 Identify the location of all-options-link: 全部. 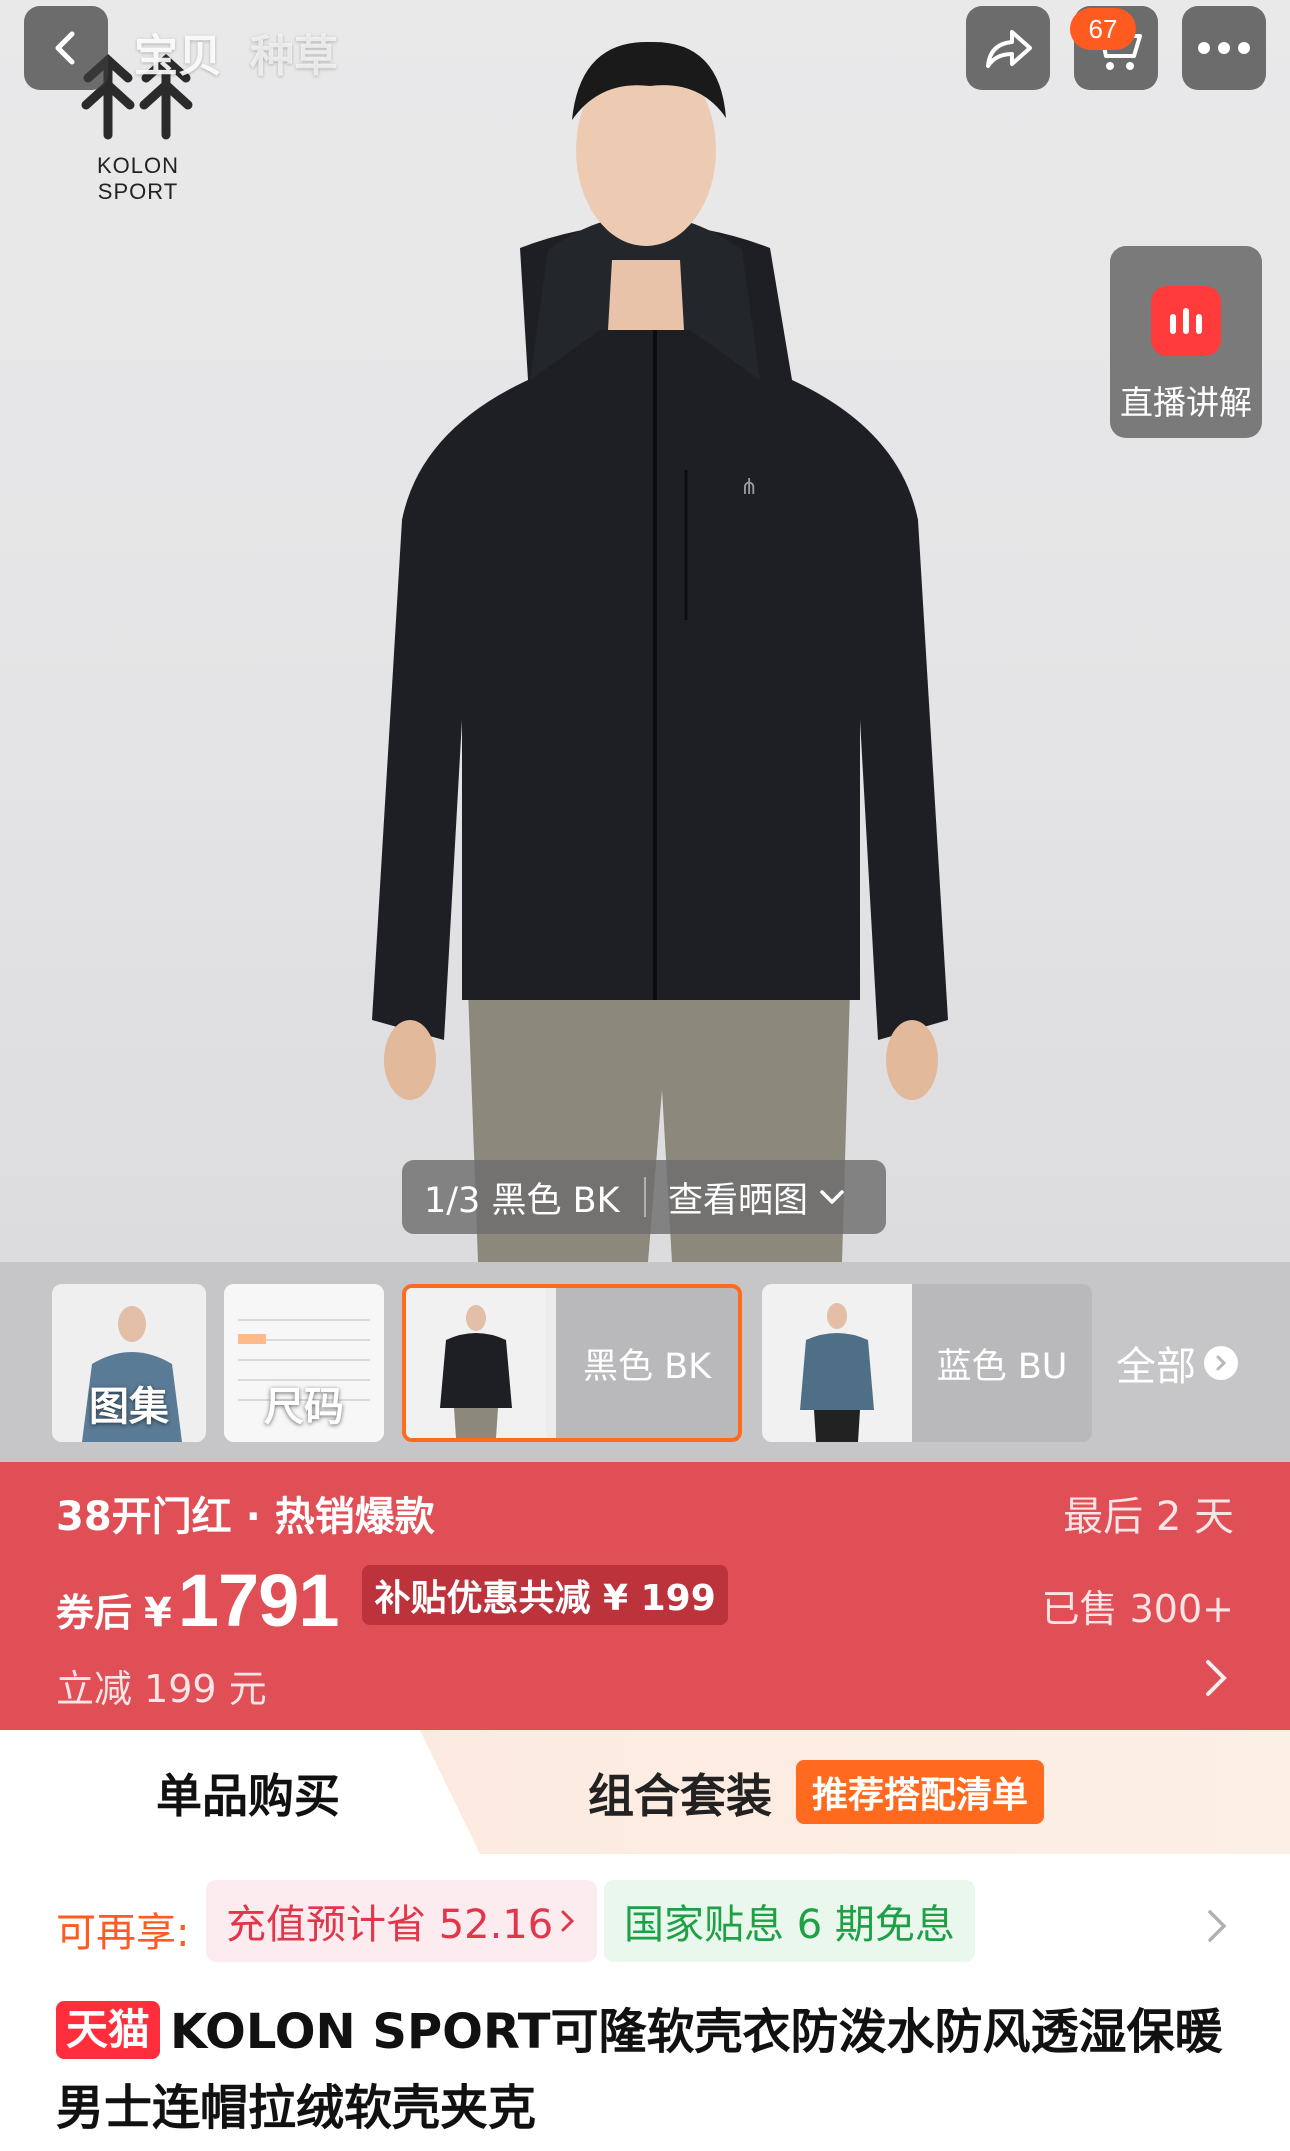
(1177, 1363).